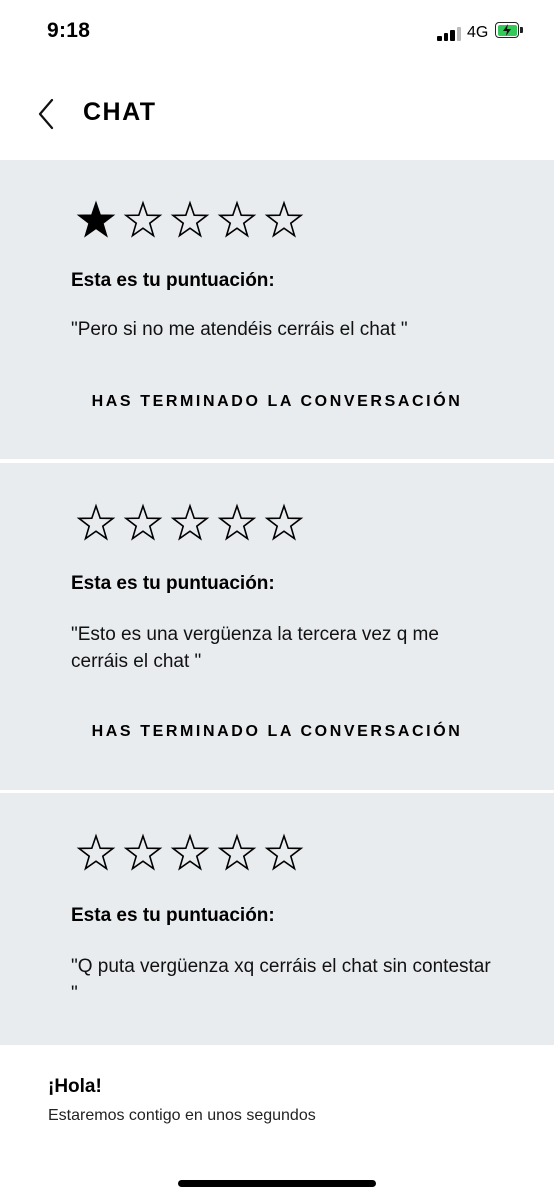 The width and height of the screenshot is (554, 1200). What do you see at coordinates (478, 32) in the screenshot?
I see `network-type: 4G` at bounding box center [478, 32].